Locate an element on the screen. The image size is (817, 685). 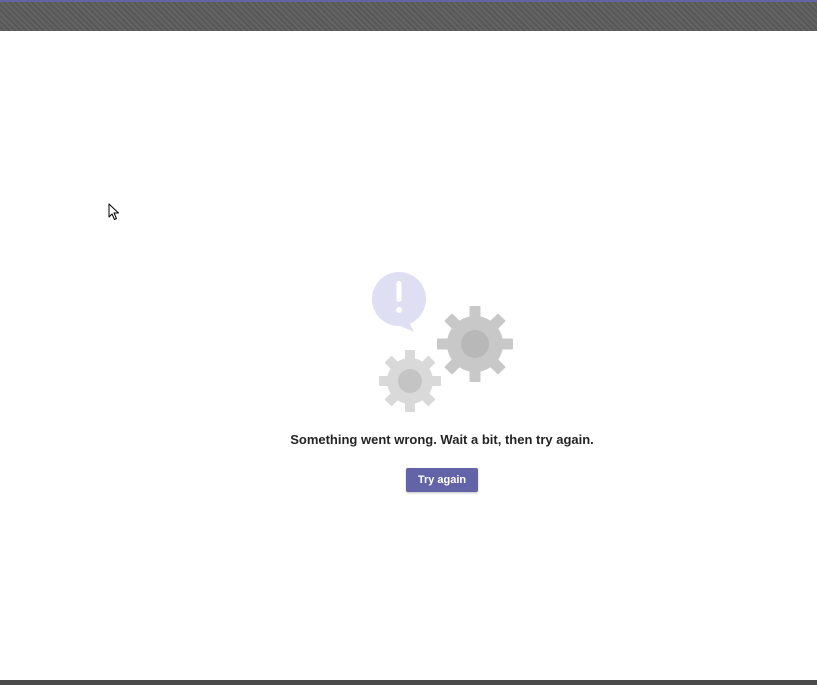
bottom-border is located at coordinates (408, 682).